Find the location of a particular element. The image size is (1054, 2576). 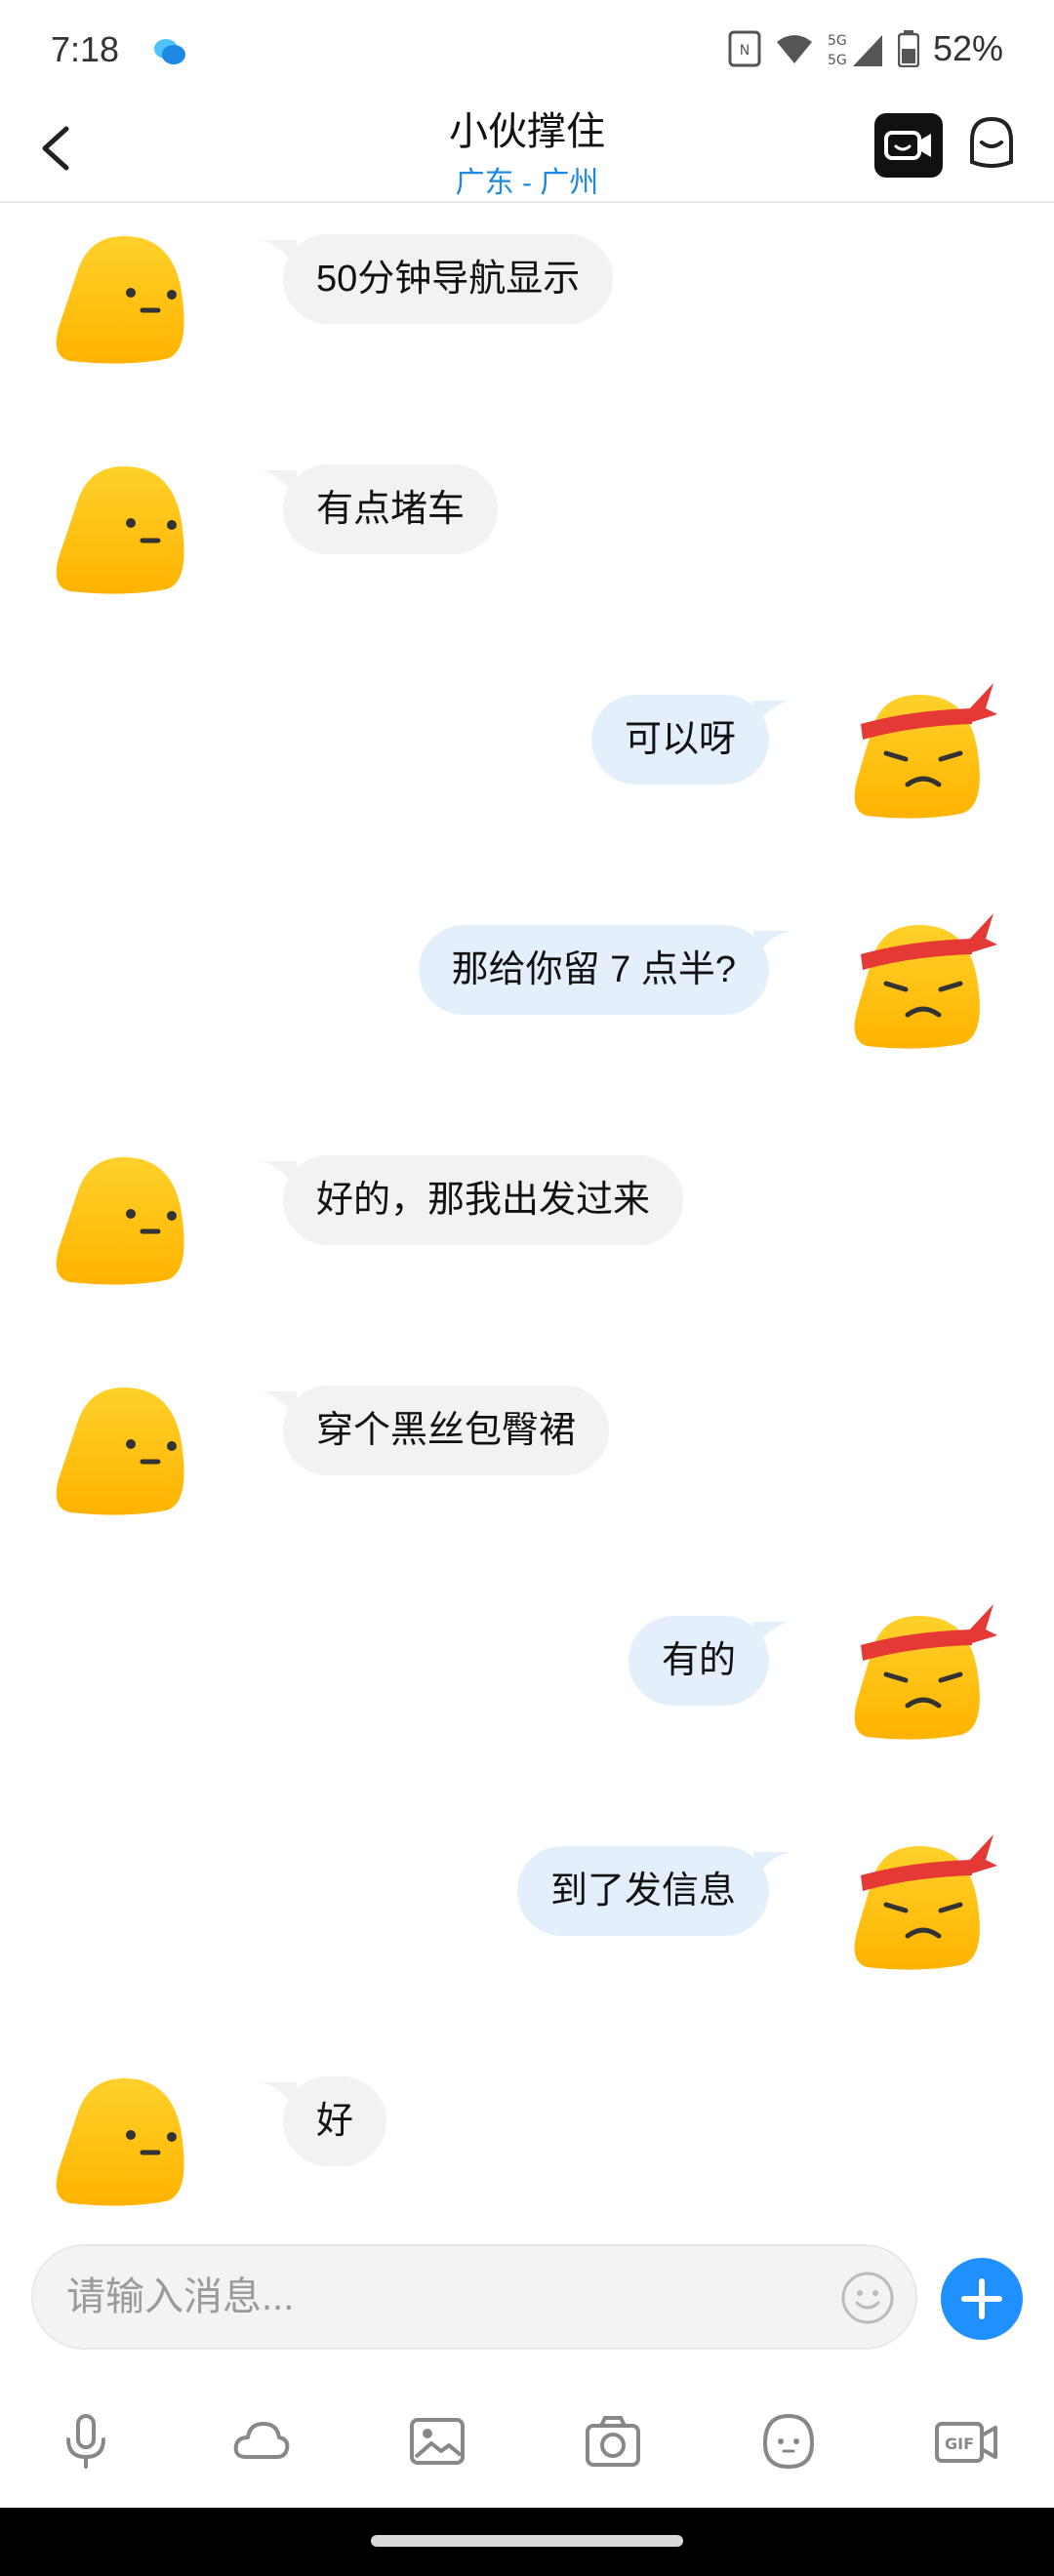

message-bubble: 那给你留 7 点半? is located at coordinates (593, 970).